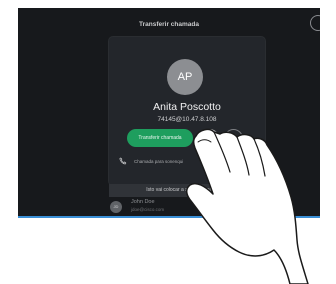 This screenshot has width=336, height=284. I want to click on transfer-call-button: Transferir chamada, so click(160, 138).